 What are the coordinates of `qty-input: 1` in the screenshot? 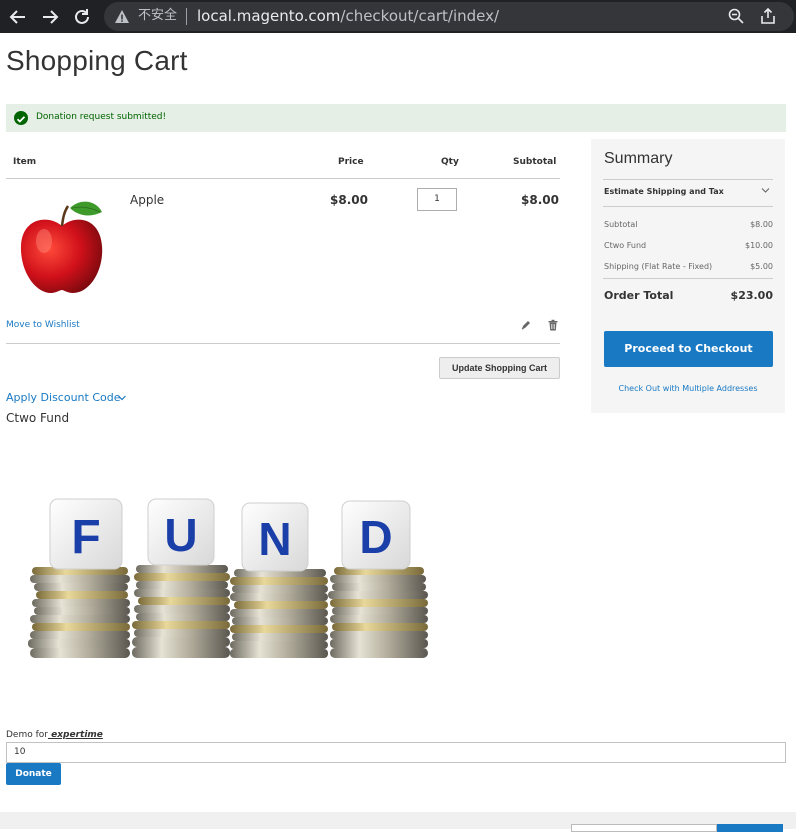 It's located at (437, 199).